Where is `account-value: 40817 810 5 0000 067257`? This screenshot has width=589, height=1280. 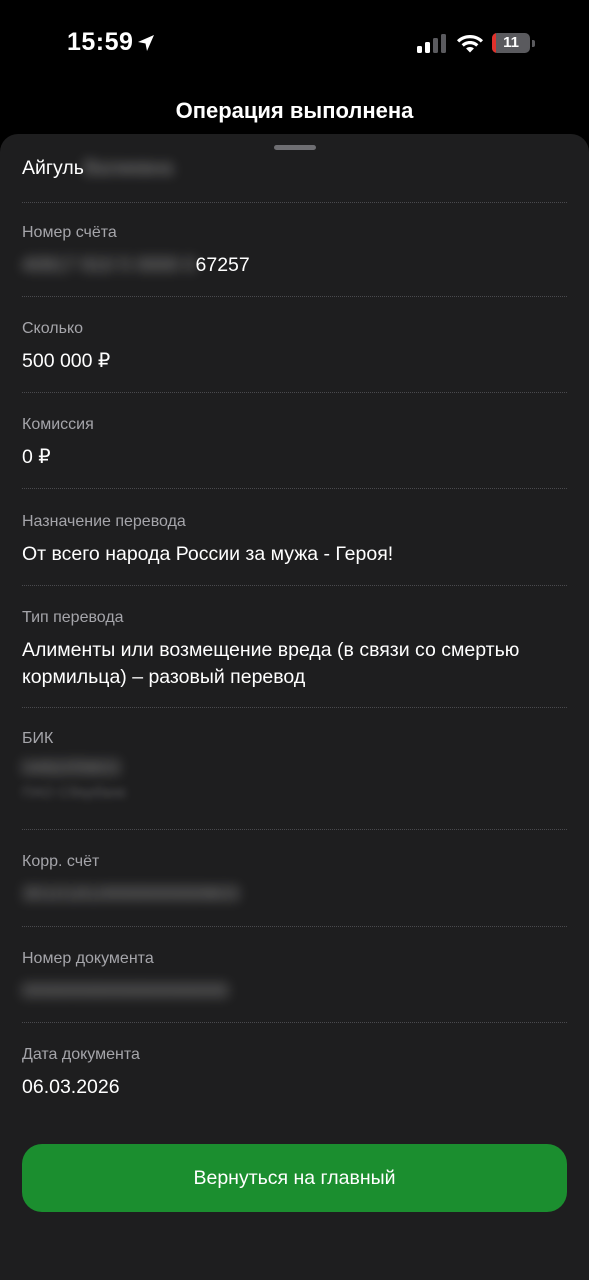
account-value: 40817 810 5 0000 067257 is located at coordinates (294, 265).